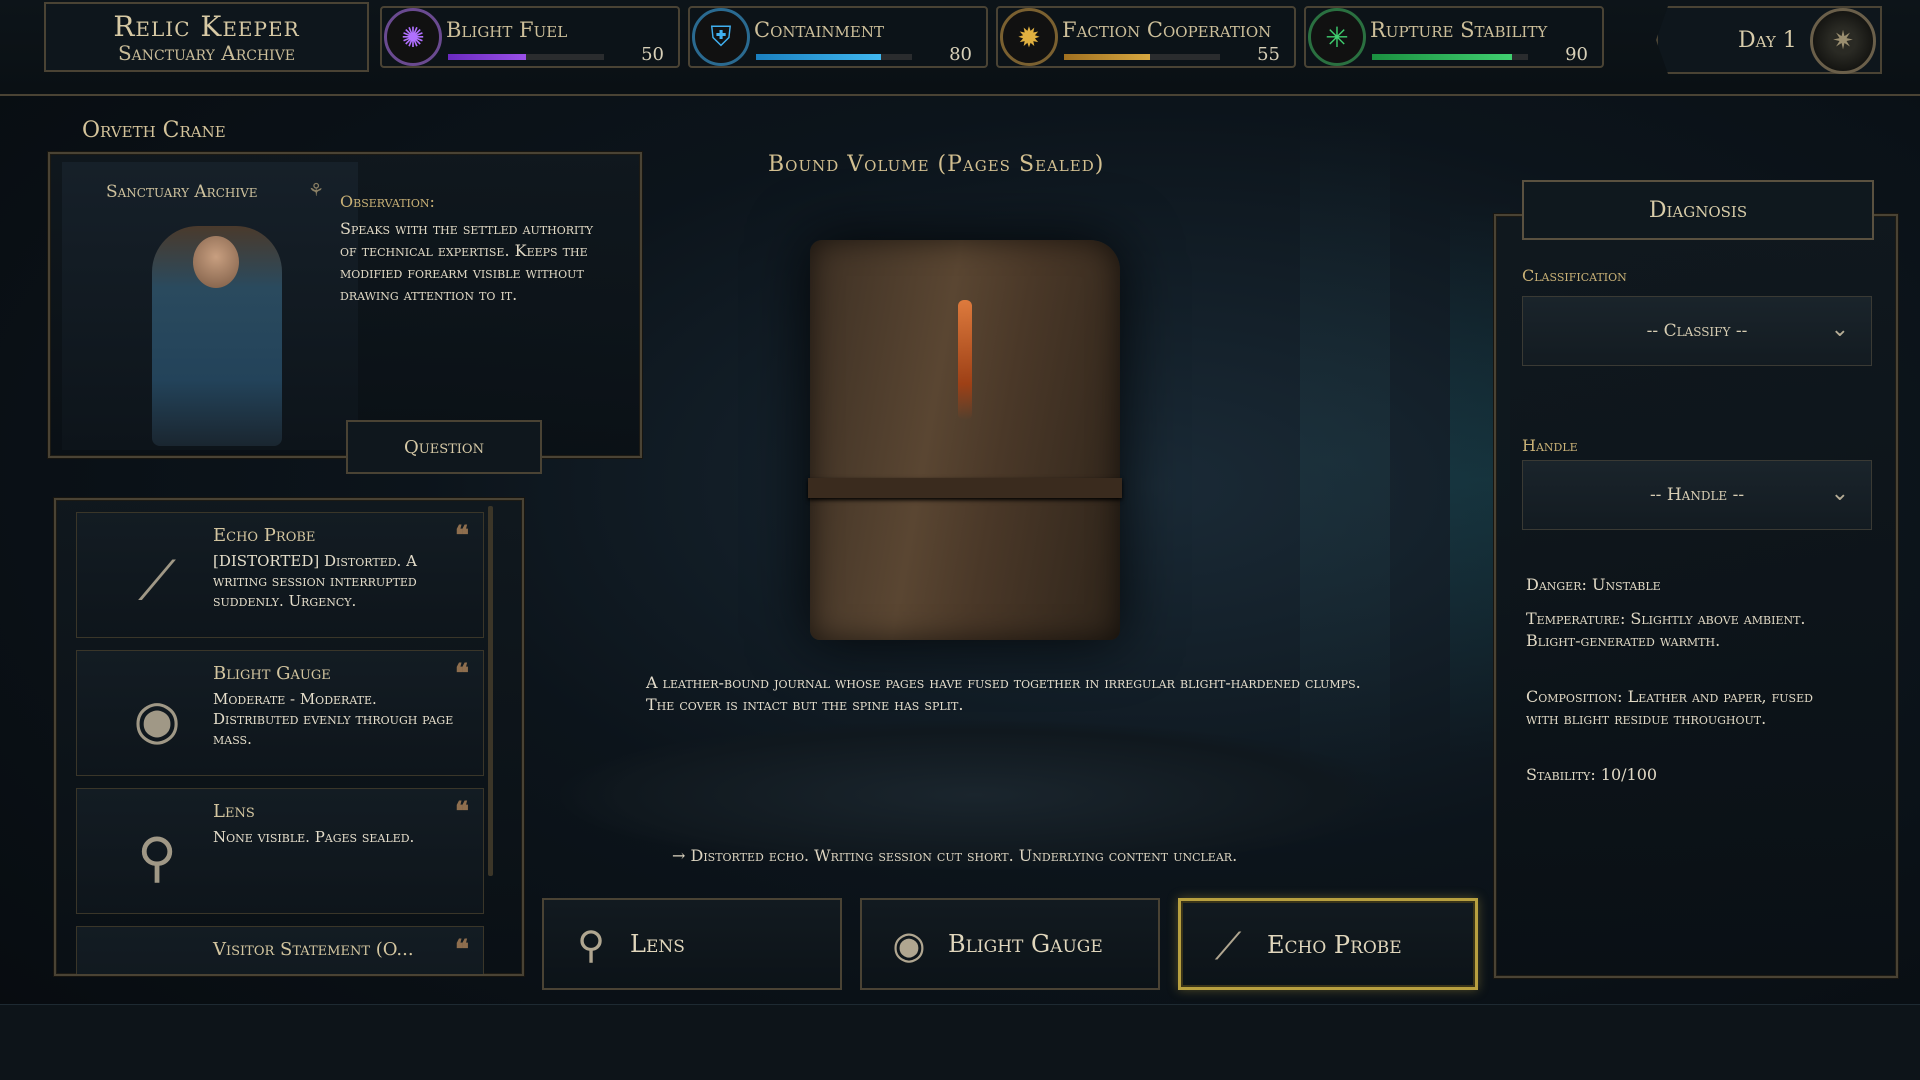 The width and height of the screenshot is (1920, 1080). Describe the element at coordinates (316, 190) in the screenshot. I see `location-icon: ⚘` at that location.